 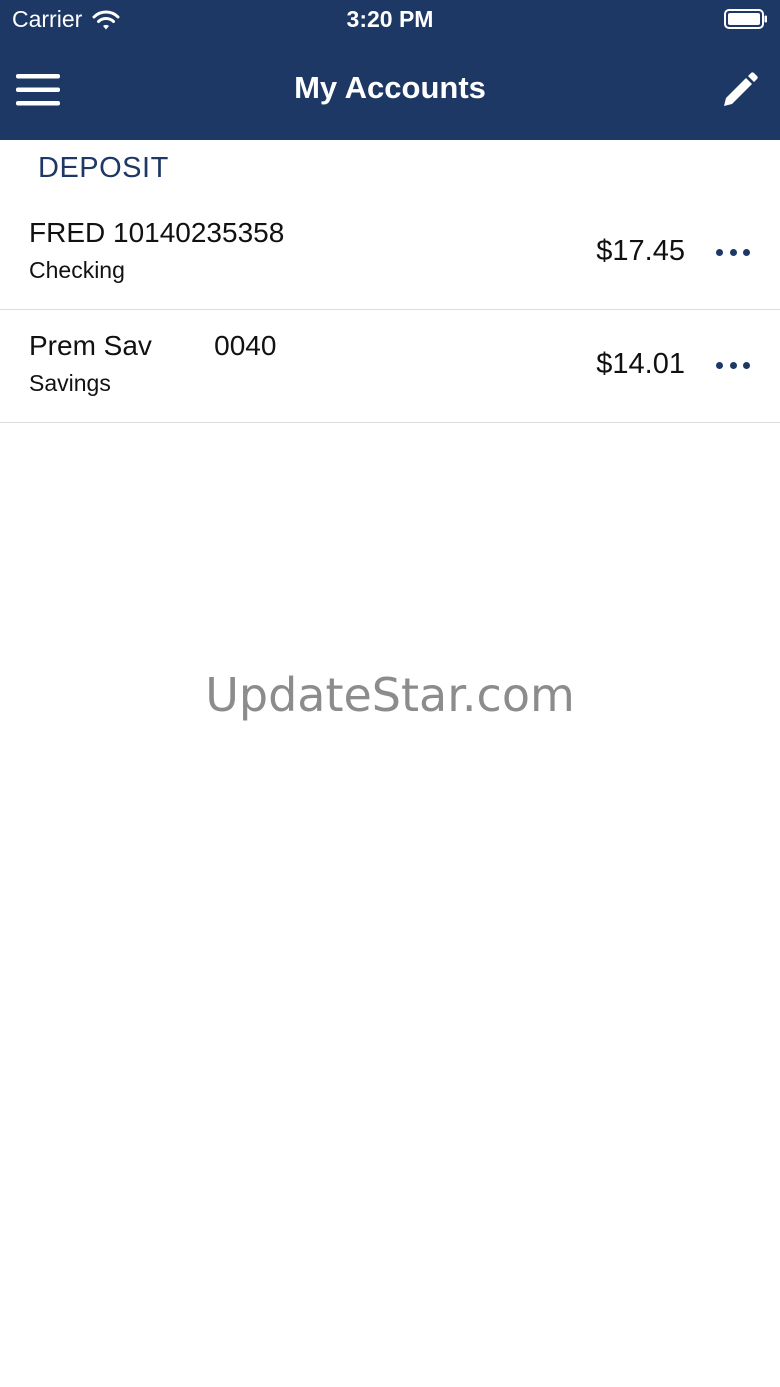 What do you see at coordinates (157, 232) in the screenshot?
I see `account-name: FRED 10140235358` at bounding box center [157, 232].